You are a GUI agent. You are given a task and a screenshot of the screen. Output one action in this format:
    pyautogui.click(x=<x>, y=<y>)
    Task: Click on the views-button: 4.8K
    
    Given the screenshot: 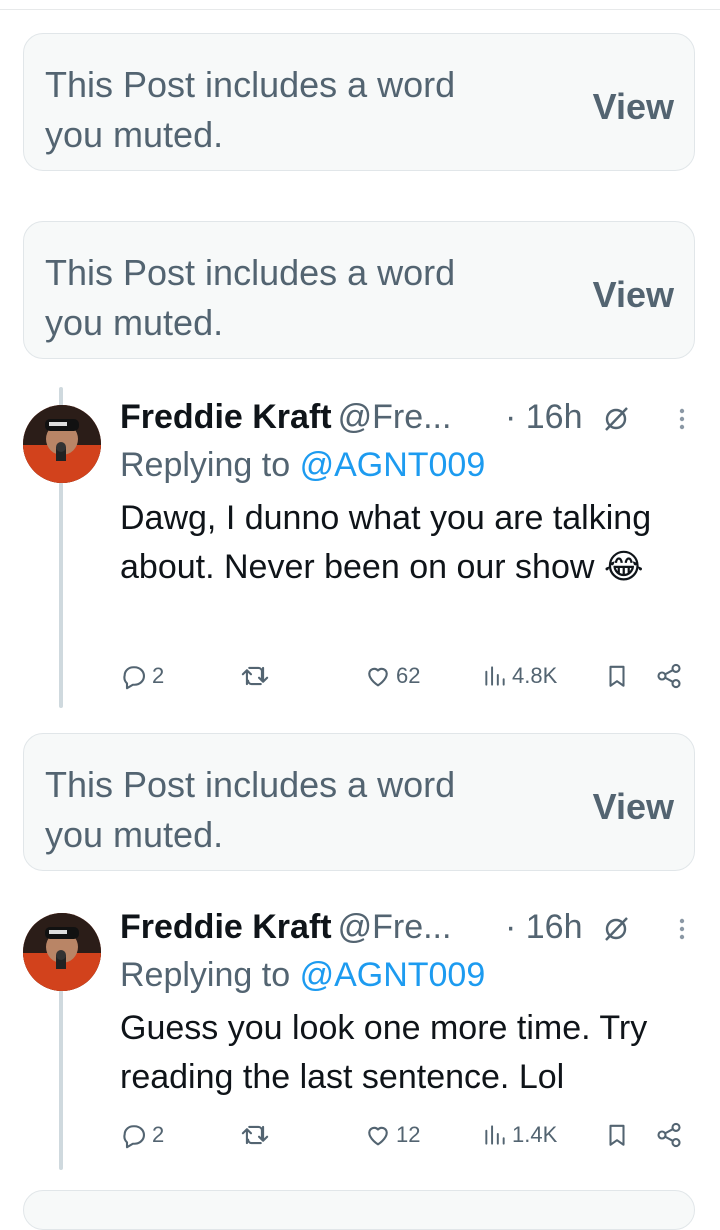 What is the action you would take?
    pyautogui.click(x=519, y=676)
    